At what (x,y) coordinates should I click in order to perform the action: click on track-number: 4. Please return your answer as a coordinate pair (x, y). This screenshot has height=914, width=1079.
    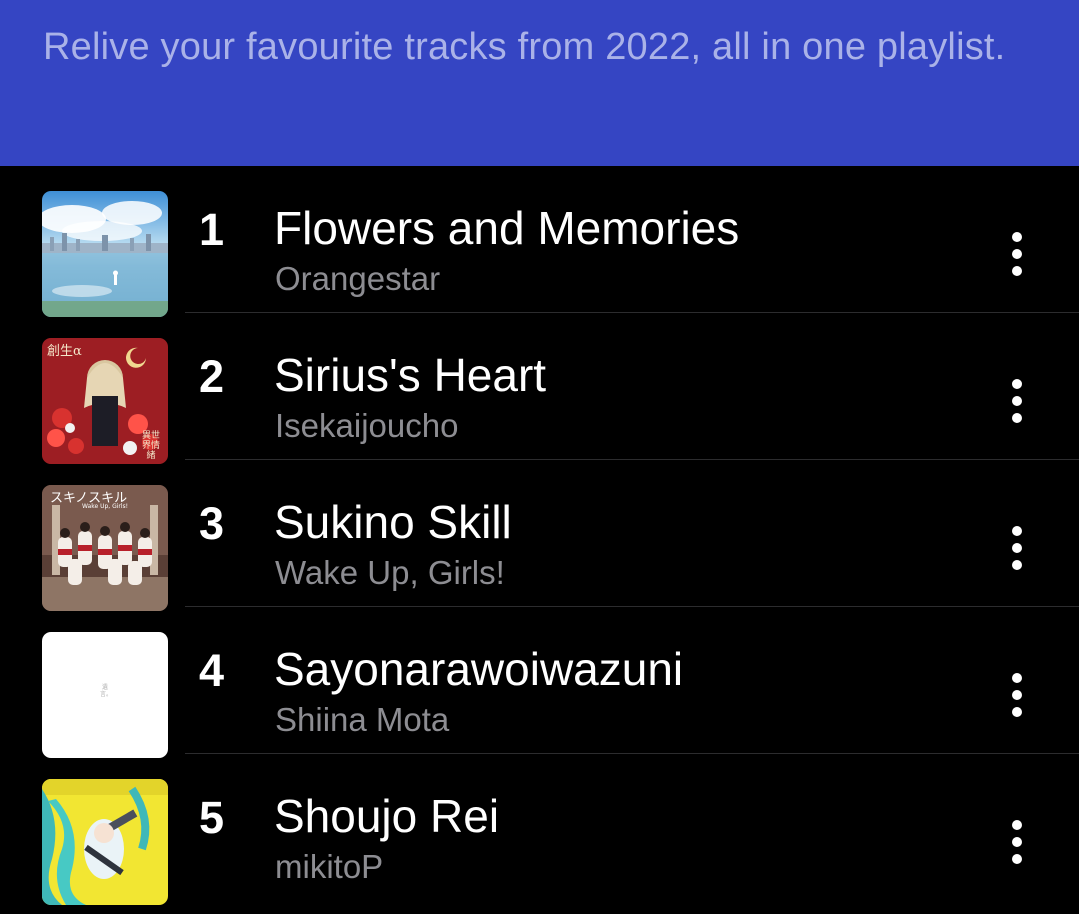
    Looking at the image, I should click on (212, 670).